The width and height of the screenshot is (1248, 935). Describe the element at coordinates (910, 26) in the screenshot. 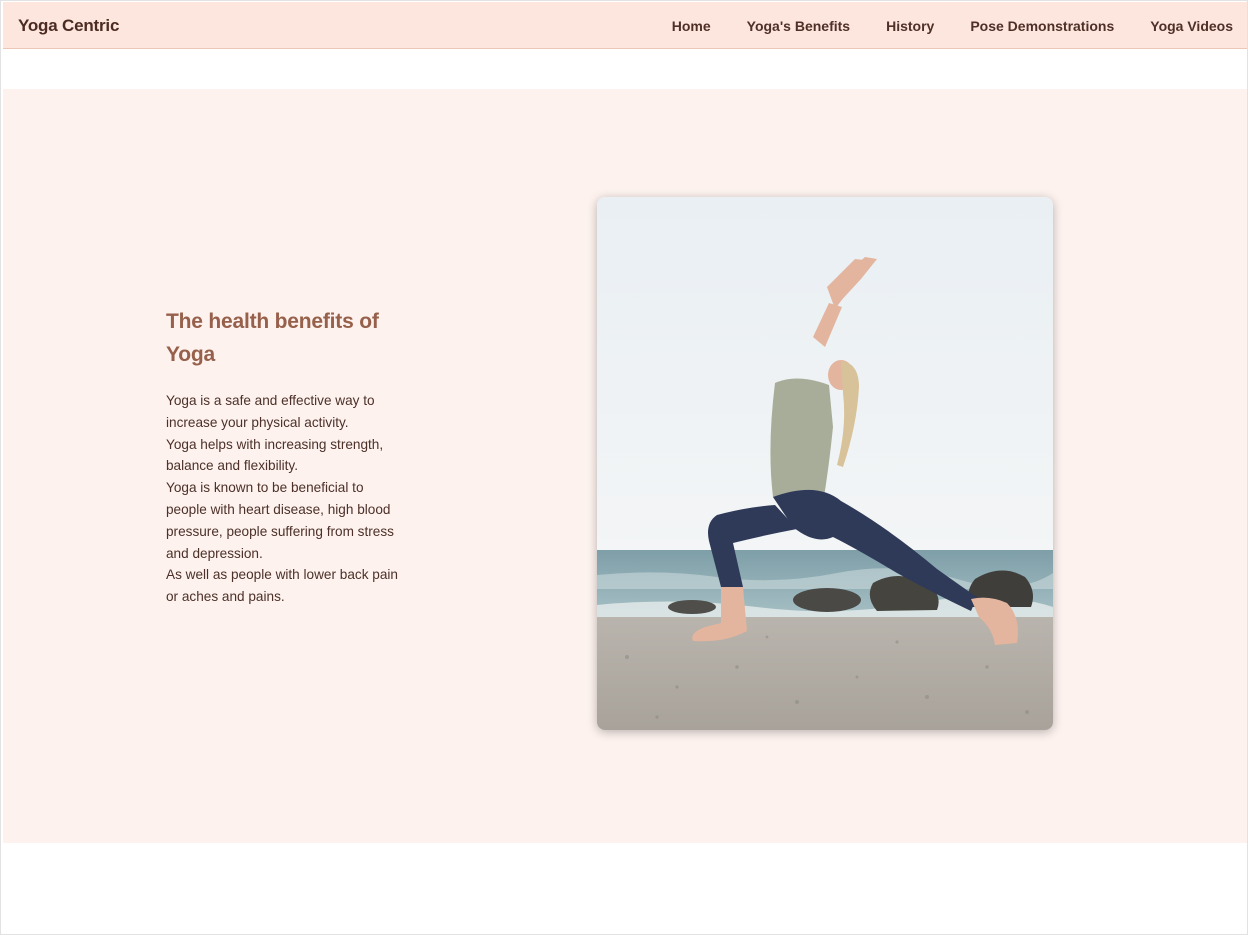

I see `nav-history: History` at that location.